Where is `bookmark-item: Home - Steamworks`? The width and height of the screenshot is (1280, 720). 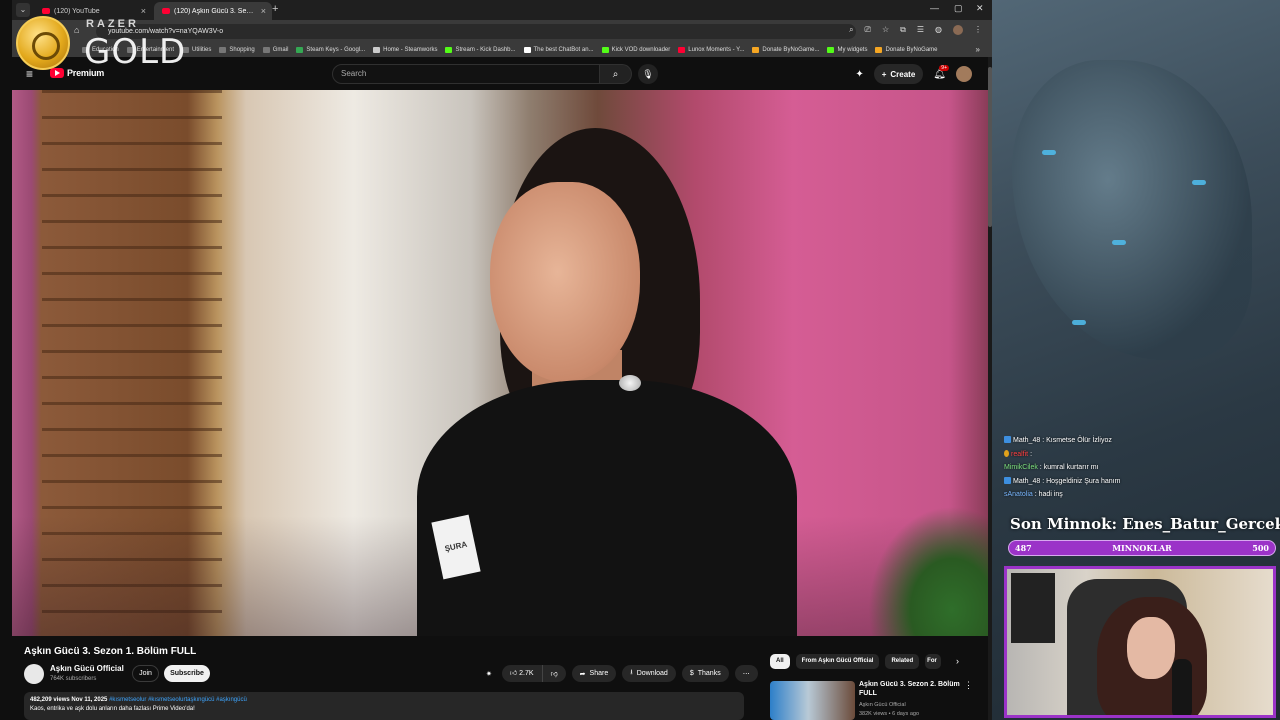 bookmark-item: Home - Steamworks is located at coordinates (405, 49).